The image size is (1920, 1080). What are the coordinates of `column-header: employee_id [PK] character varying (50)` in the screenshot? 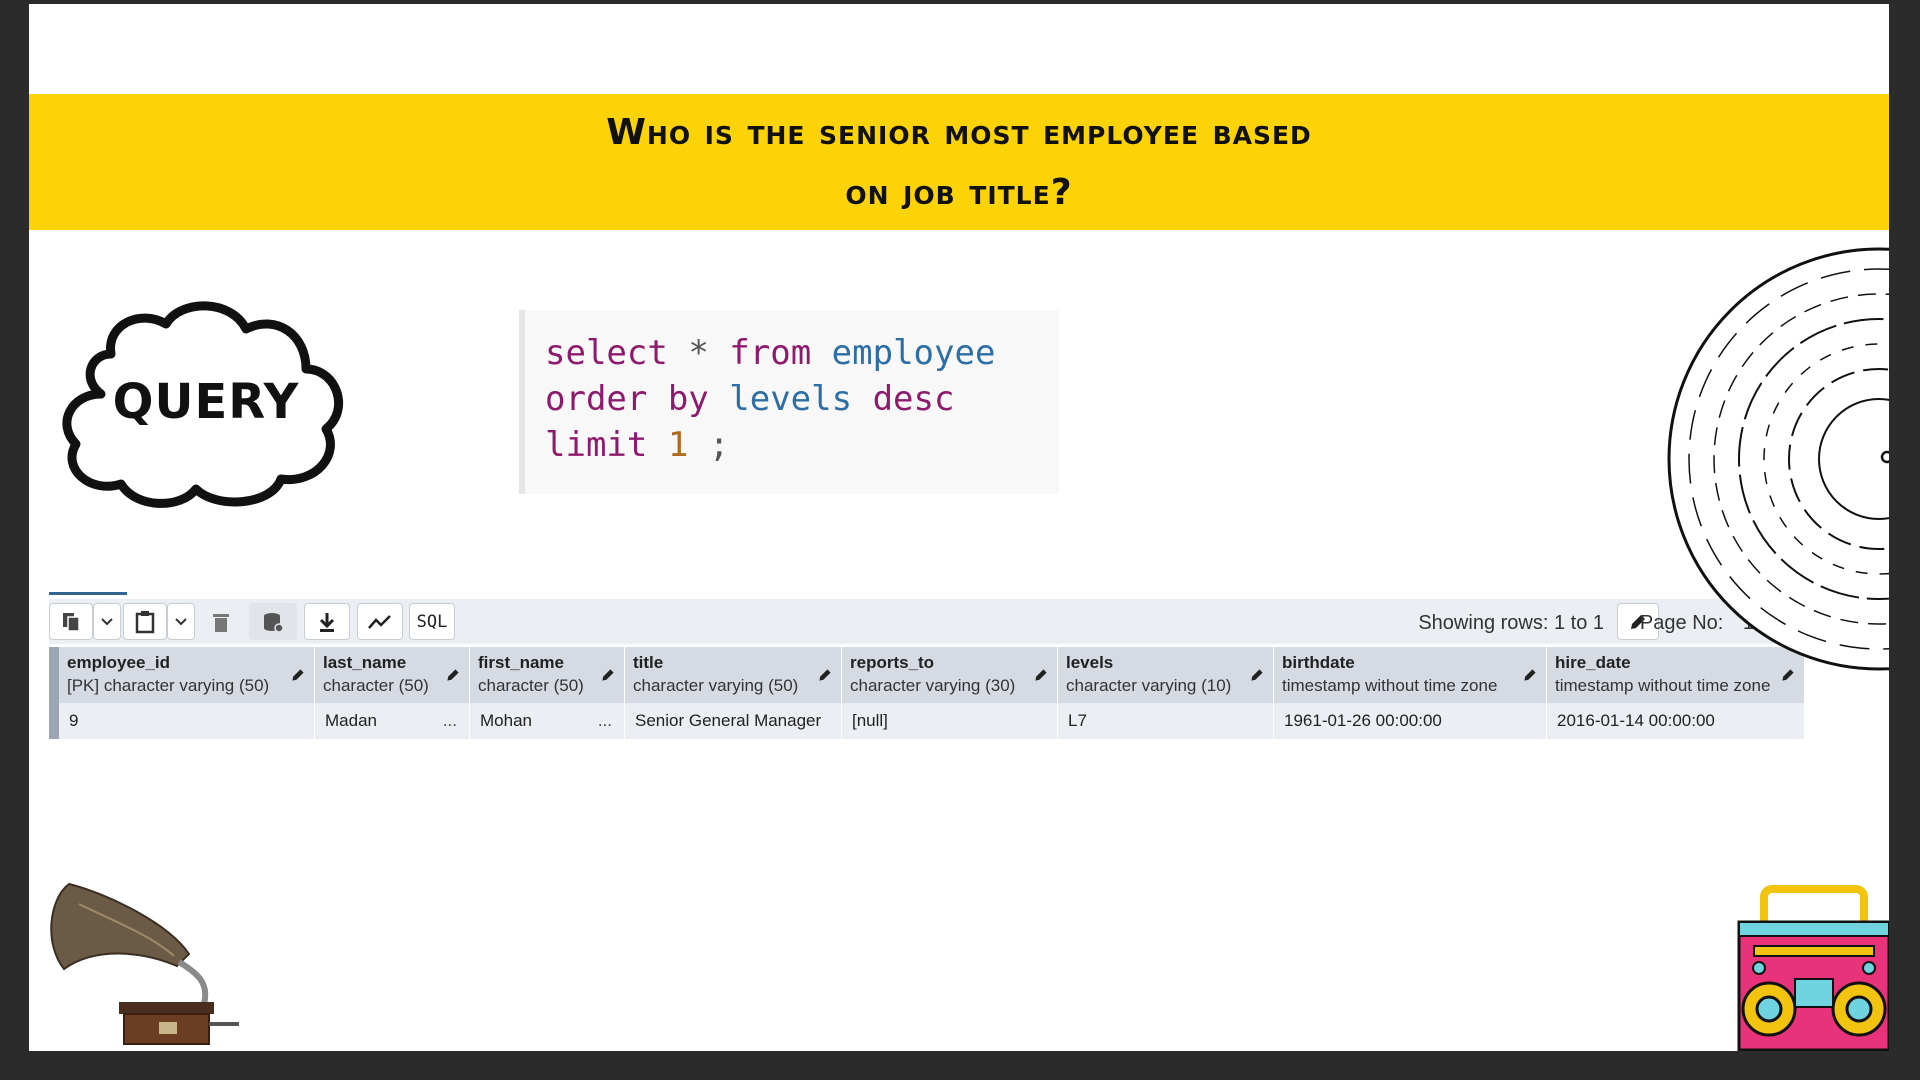 It's located at (187, 675).